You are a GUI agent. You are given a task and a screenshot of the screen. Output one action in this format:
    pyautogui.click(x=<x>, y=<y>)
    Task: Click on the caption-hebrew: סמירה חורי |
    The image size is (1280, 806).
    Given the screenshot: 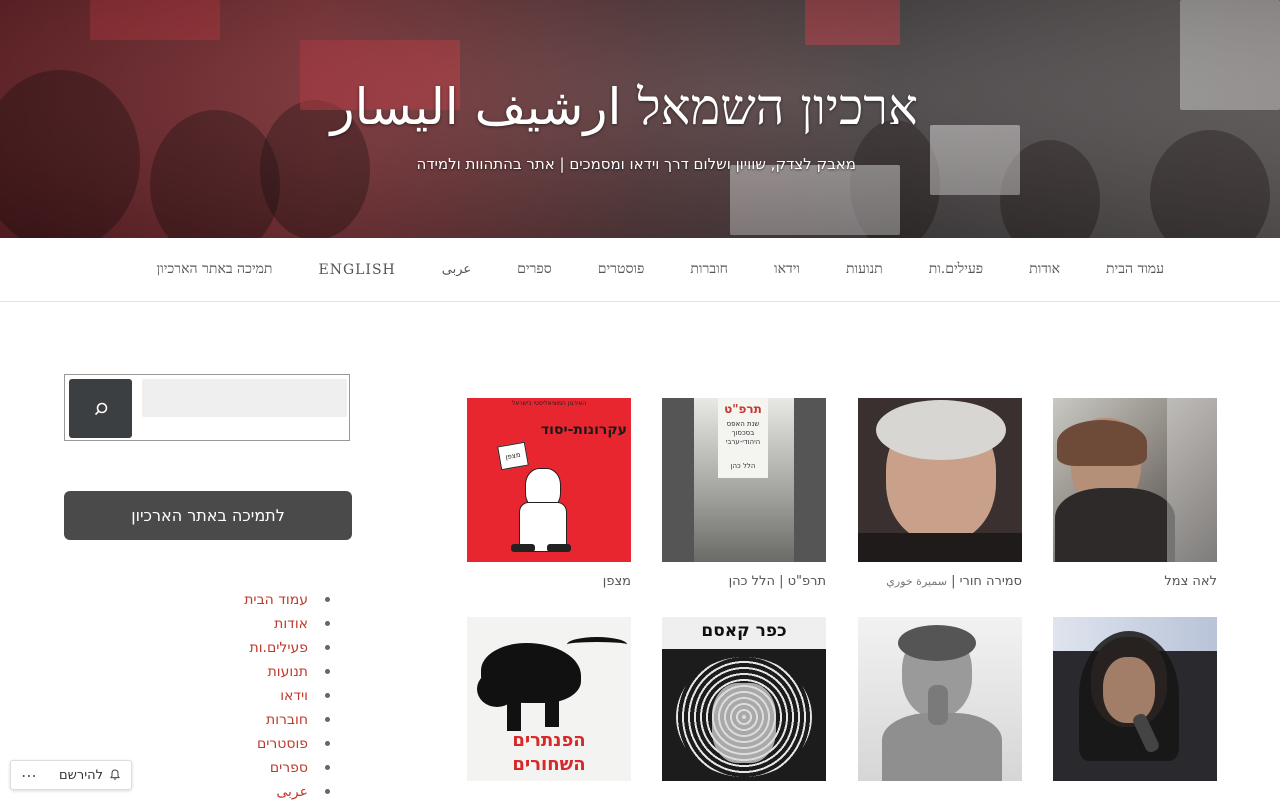 What is the action you would take?
    pyautogui.click(x=986, y=581)
    